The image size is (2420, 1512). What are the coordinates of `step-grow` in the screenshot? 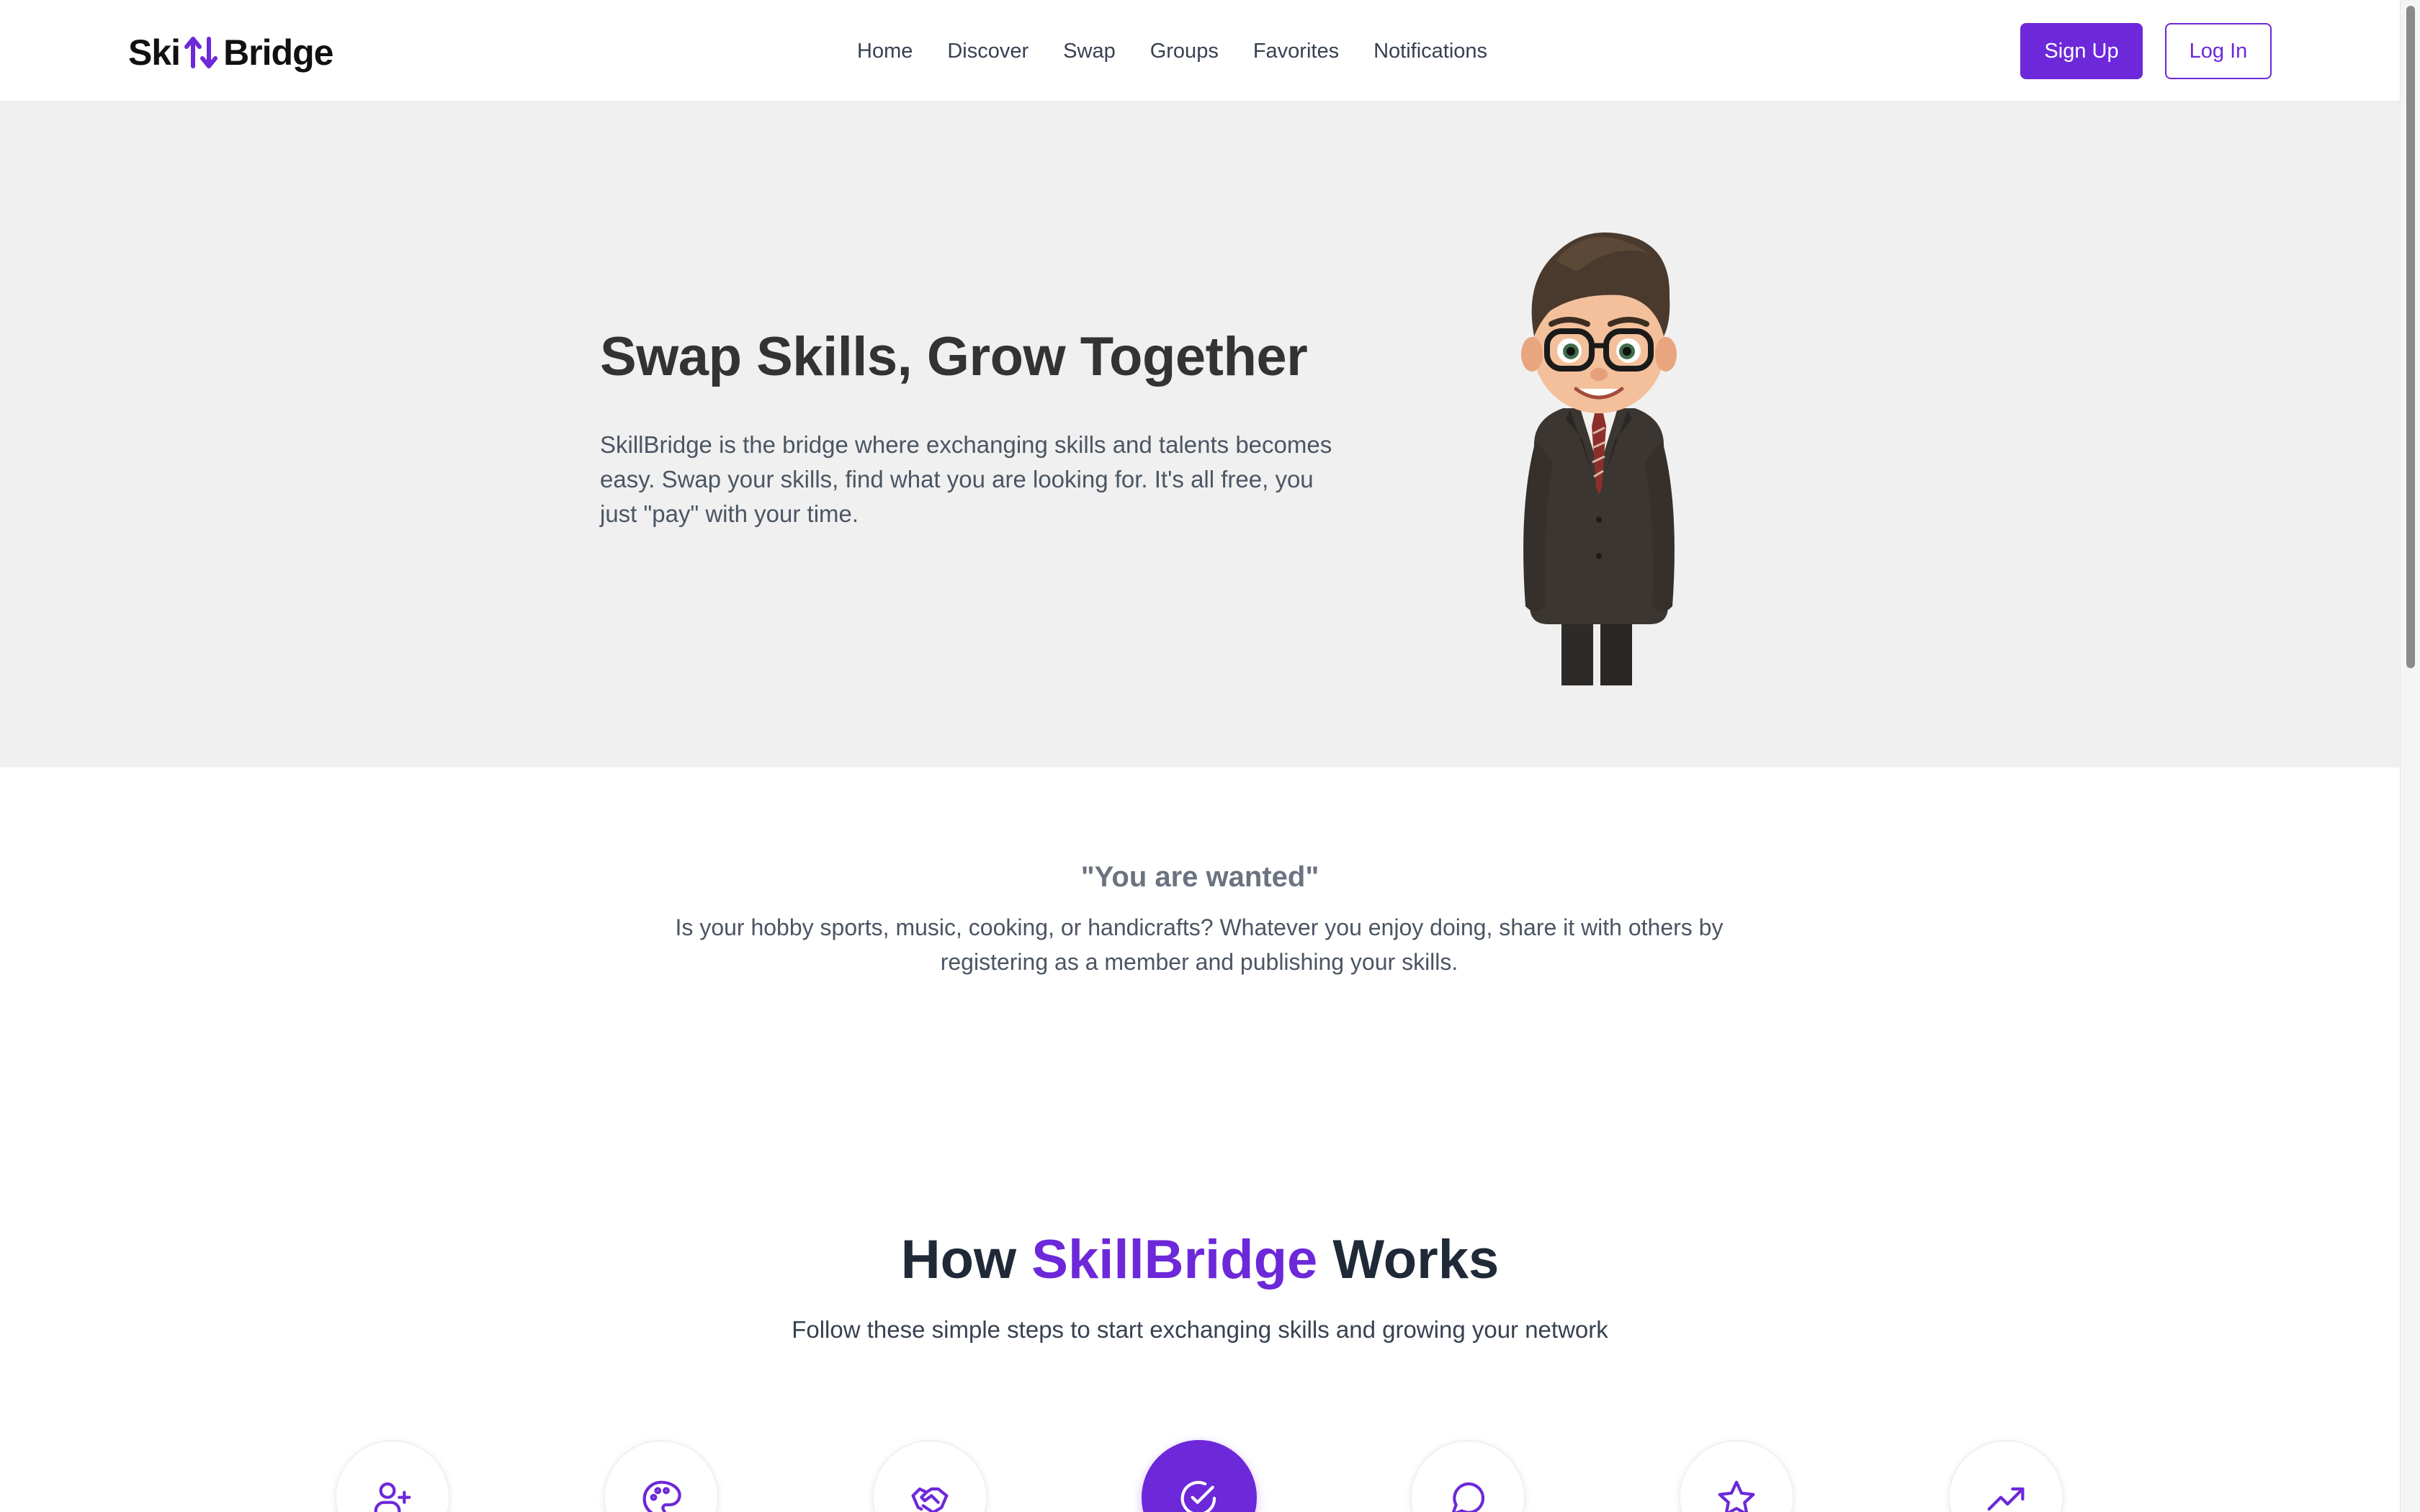 It's located at (2005, 1476).